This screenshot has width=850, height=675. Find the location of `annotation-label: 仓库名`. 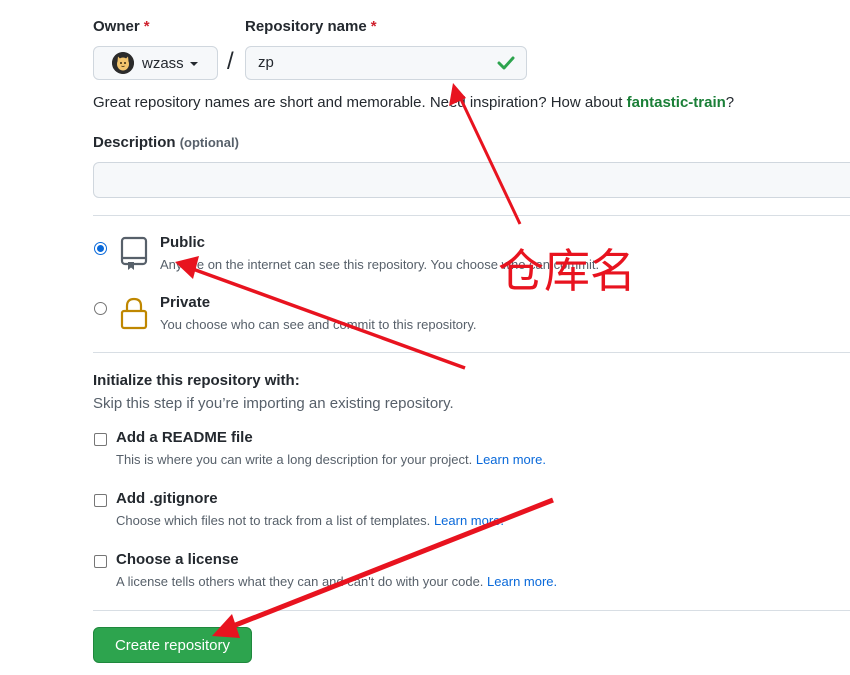

annotation-label: 仓库名 is located at coordinates (567, 271).